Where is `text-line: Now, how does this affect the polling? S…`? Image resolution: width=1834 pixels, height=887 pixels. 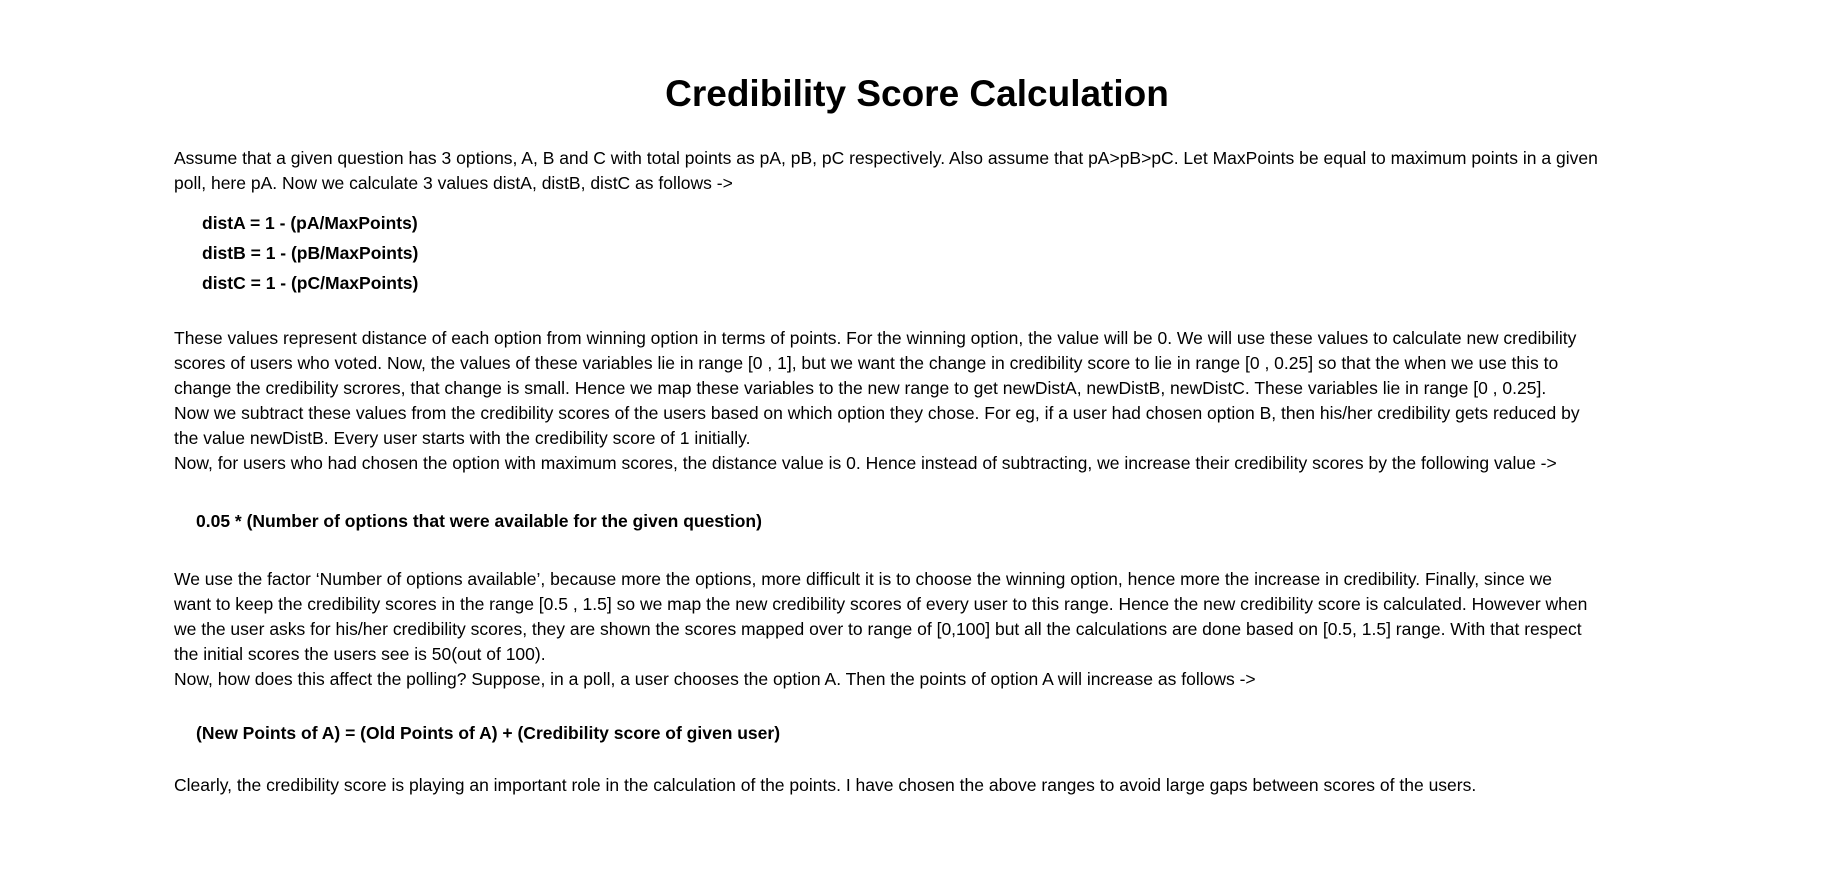 text-line: Now, how does this affect the polling? S… is located at coordinates (715, 679).